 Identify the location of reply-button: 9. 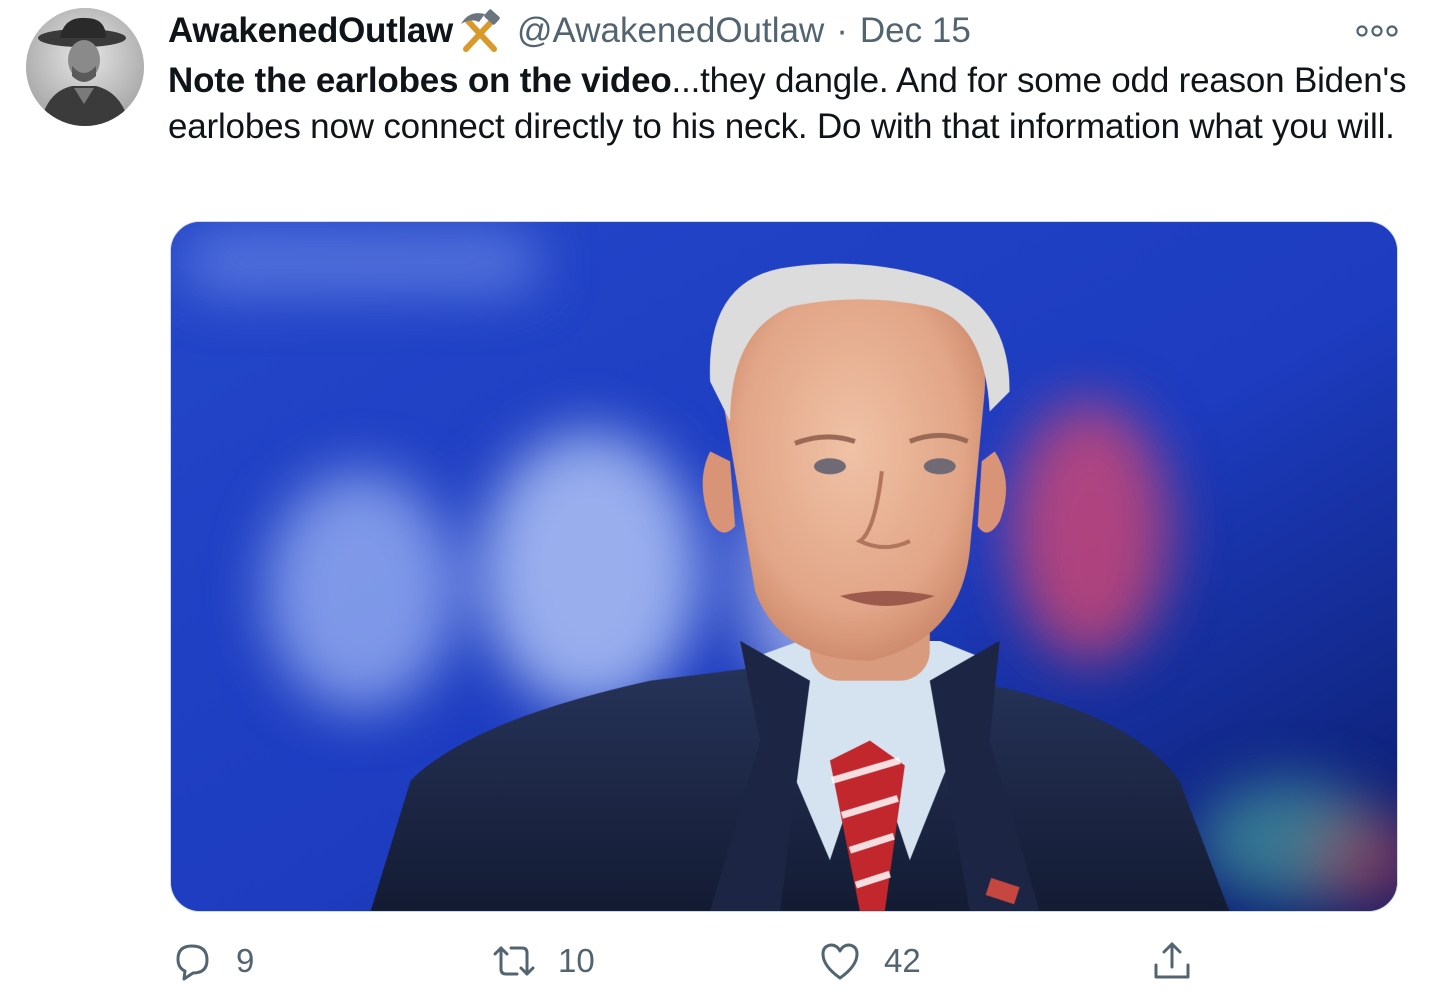
(212, 961).